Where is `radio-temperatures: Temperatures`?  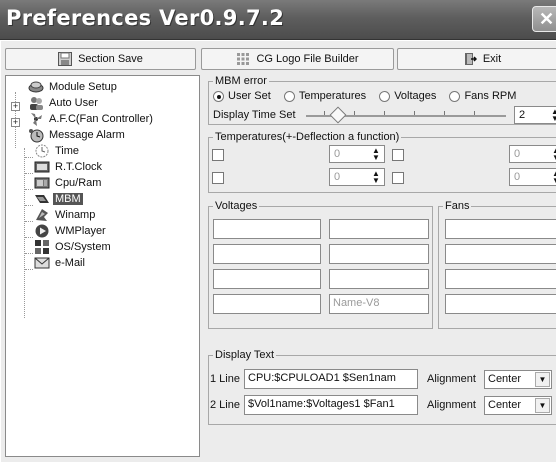
radio-temperatures: Temperatures is located at coordinates (325, 96).